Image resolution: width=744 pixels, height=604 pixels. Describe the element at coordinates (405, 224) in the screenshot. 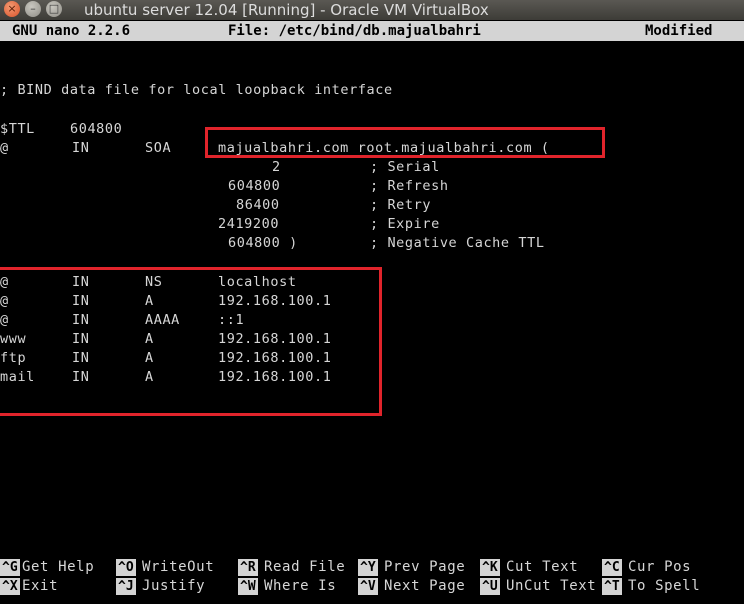

I see `soa-comment: ; Expire` at that location.